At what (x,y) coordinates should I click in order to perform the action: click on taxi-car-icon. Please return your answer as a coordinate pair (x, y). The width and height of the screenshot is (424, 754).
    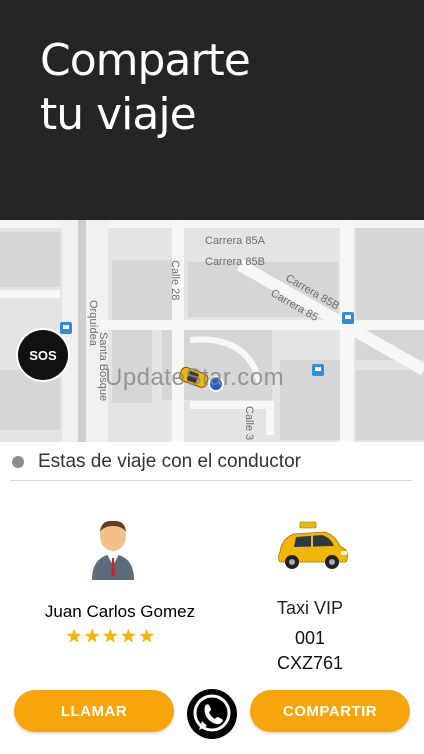
    Looking at the image, I should click on (313, 545).